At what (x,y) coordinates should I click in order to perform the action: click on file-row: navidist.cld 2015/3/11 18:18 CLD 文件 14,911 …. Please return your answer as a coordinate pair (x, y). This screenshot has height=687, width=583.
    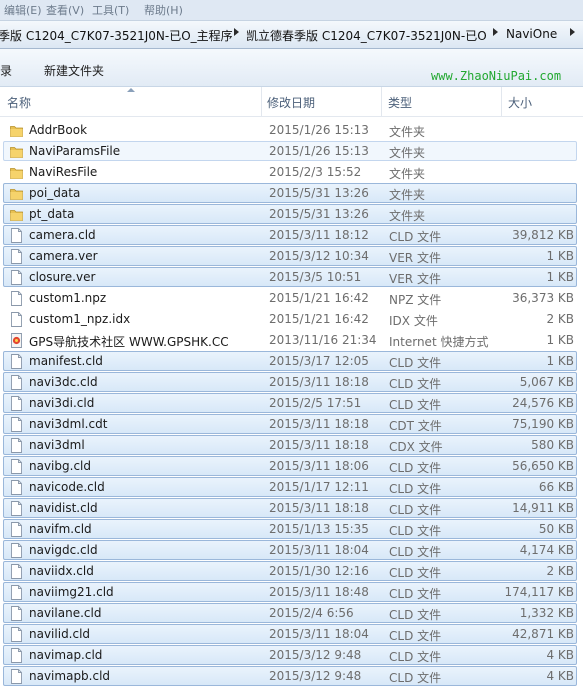
    Looking at the image, I should click on (290, 508).